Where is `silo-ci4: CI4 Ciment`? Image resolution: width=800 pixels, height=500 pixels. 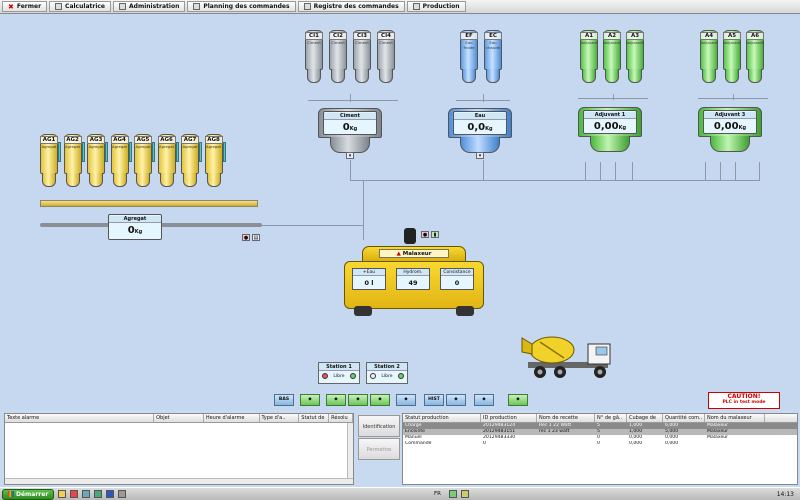
silo-ci4: CI4 Ciment is located at coordinates (386, 58).